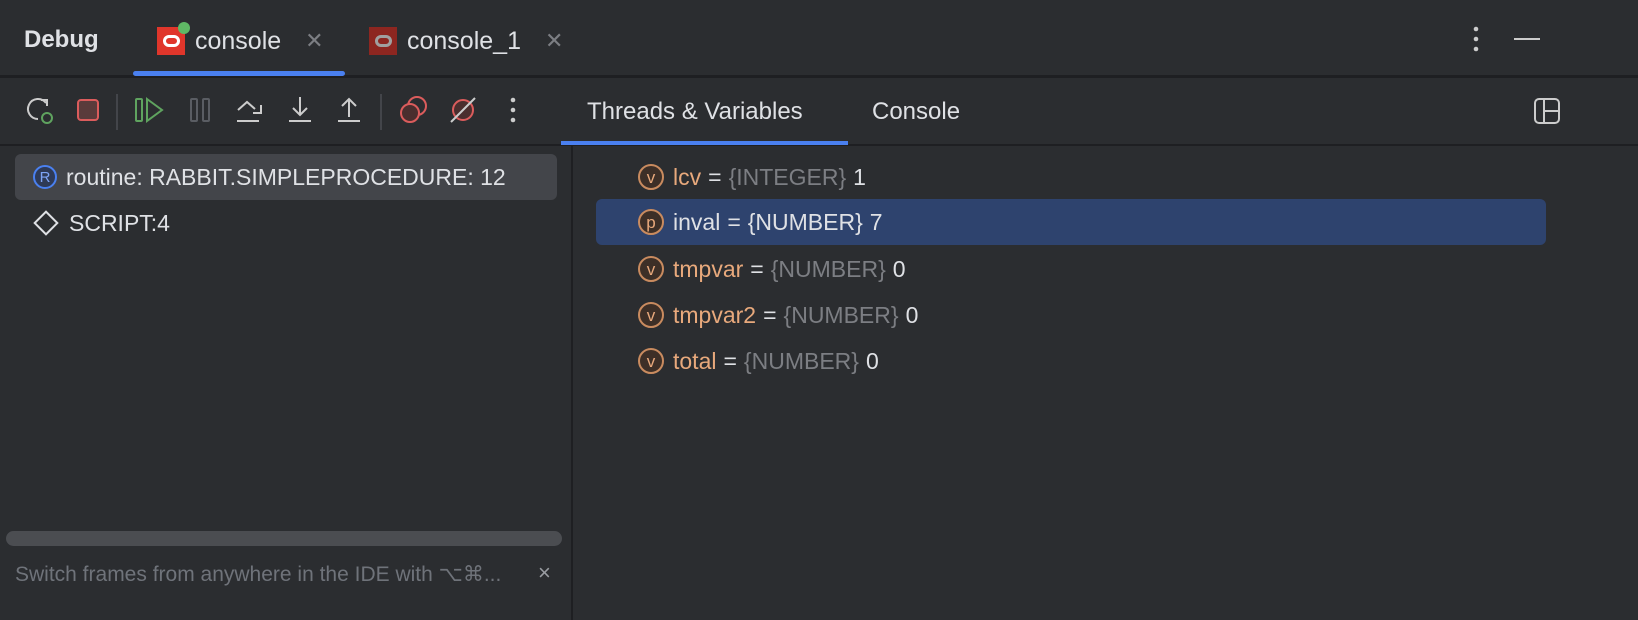 The height and width of the screenshot is (620, 1638). I want to click on frame-label: routine: RABBIT.SIMPLEPROCEDURE: 12, so click(286, 176).